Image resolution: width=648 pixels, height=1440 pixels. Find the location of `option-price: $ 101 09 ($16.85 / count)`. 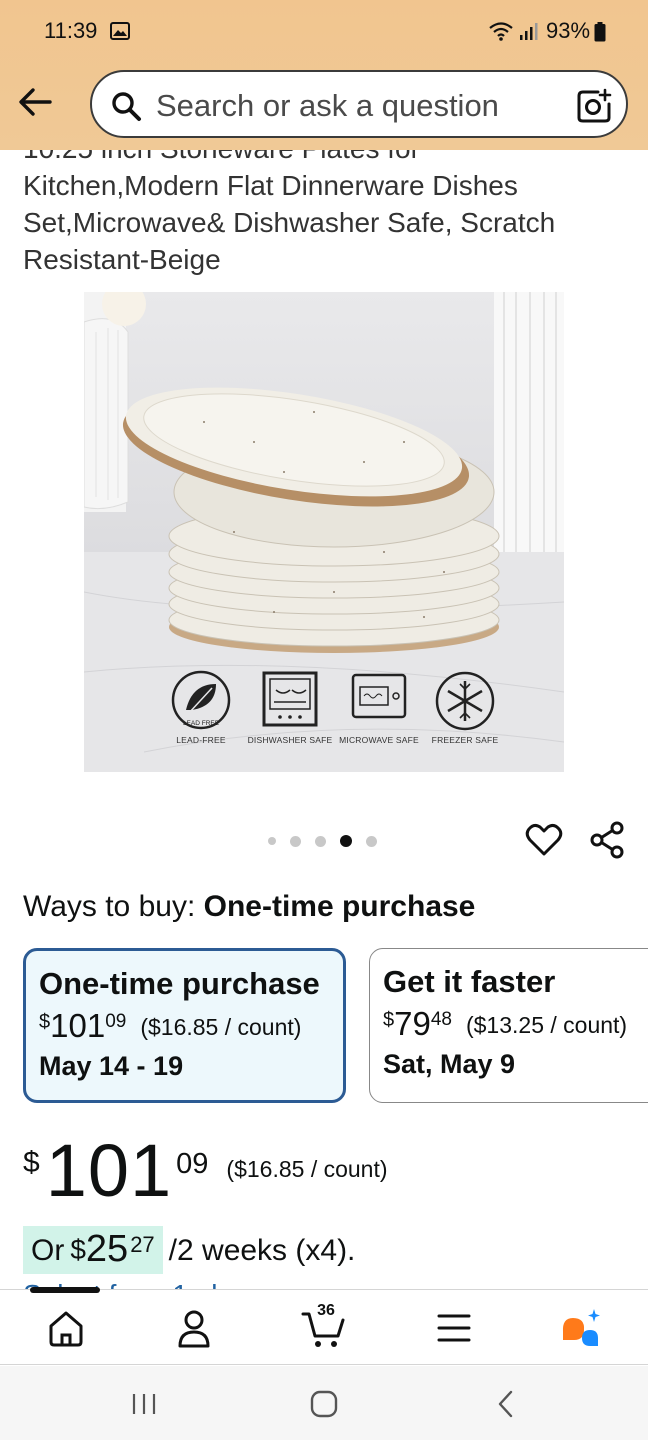

option-price: $ 101 09 ($16.85 / count) is located at coordinates (184, 1026).